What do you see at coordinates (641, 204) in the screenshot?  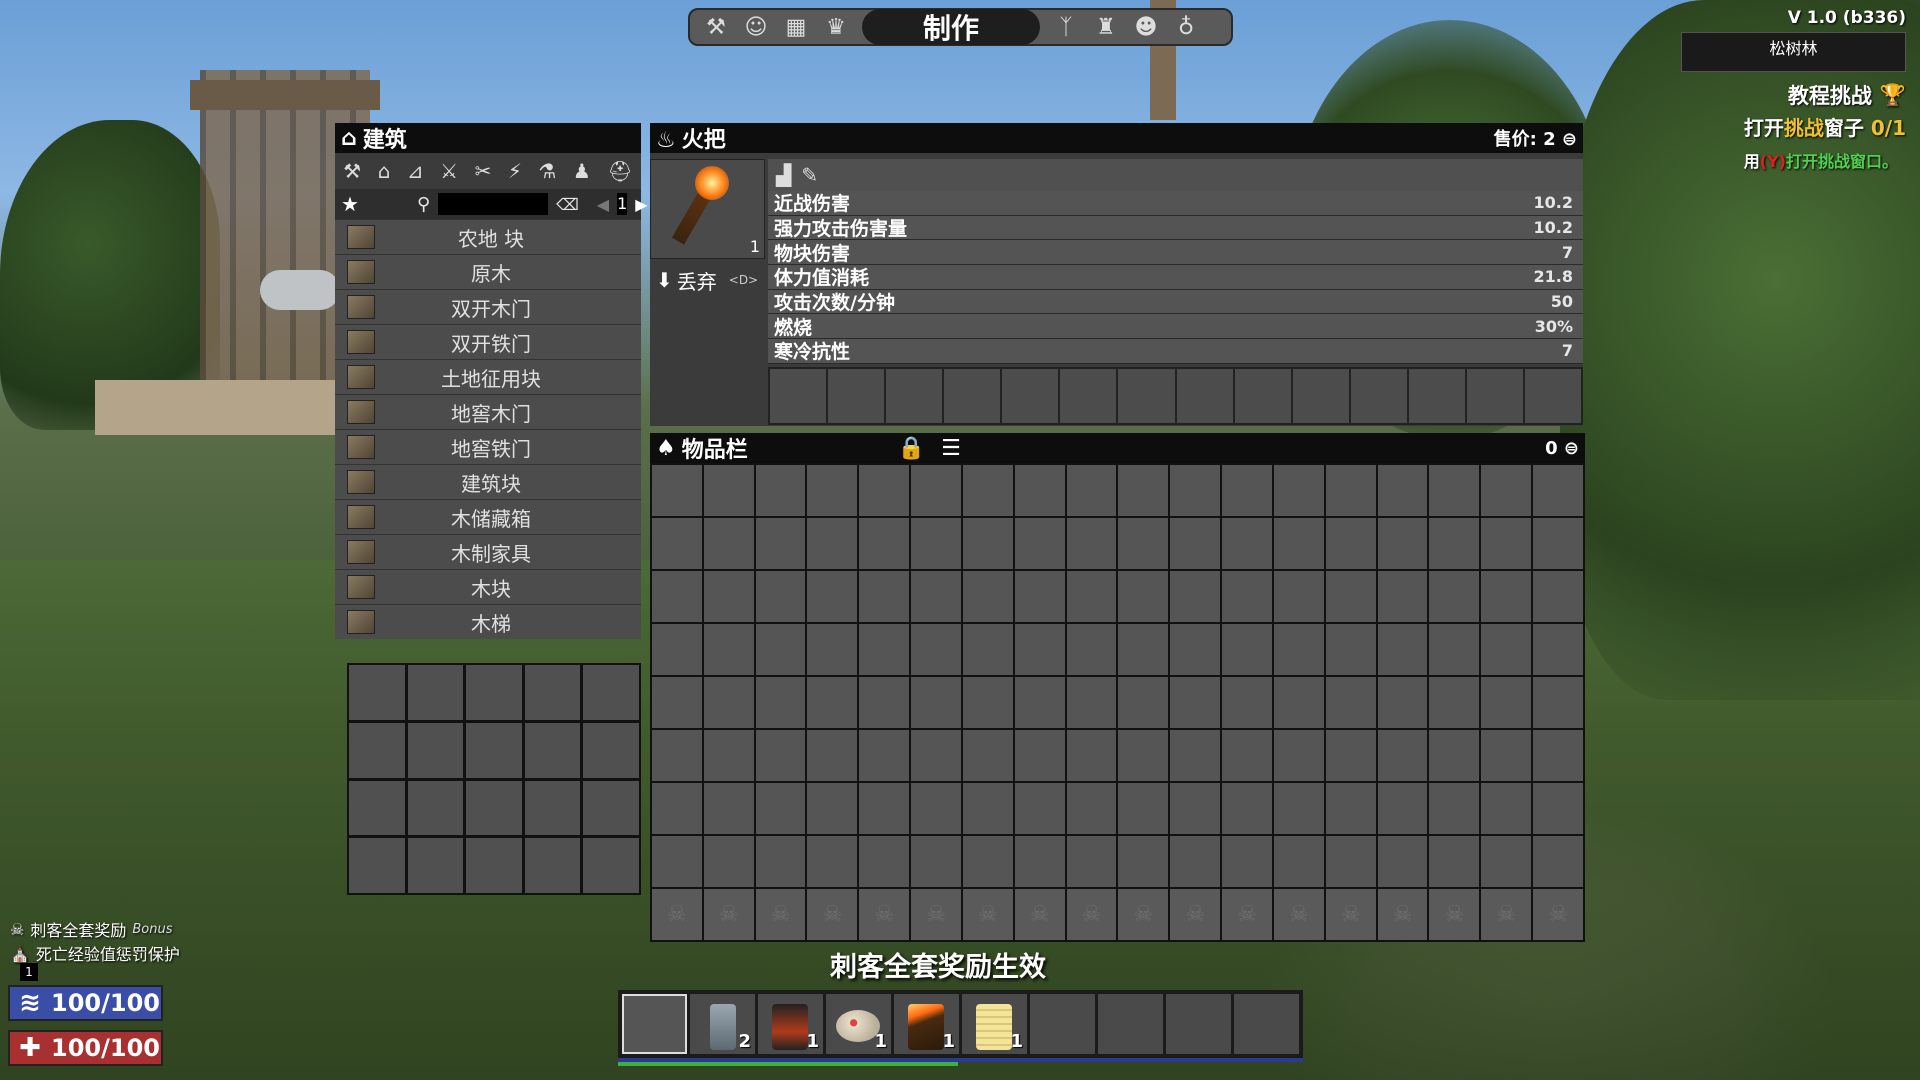 I see `page-next-icon: ▶` at bounding box center [641, 204].